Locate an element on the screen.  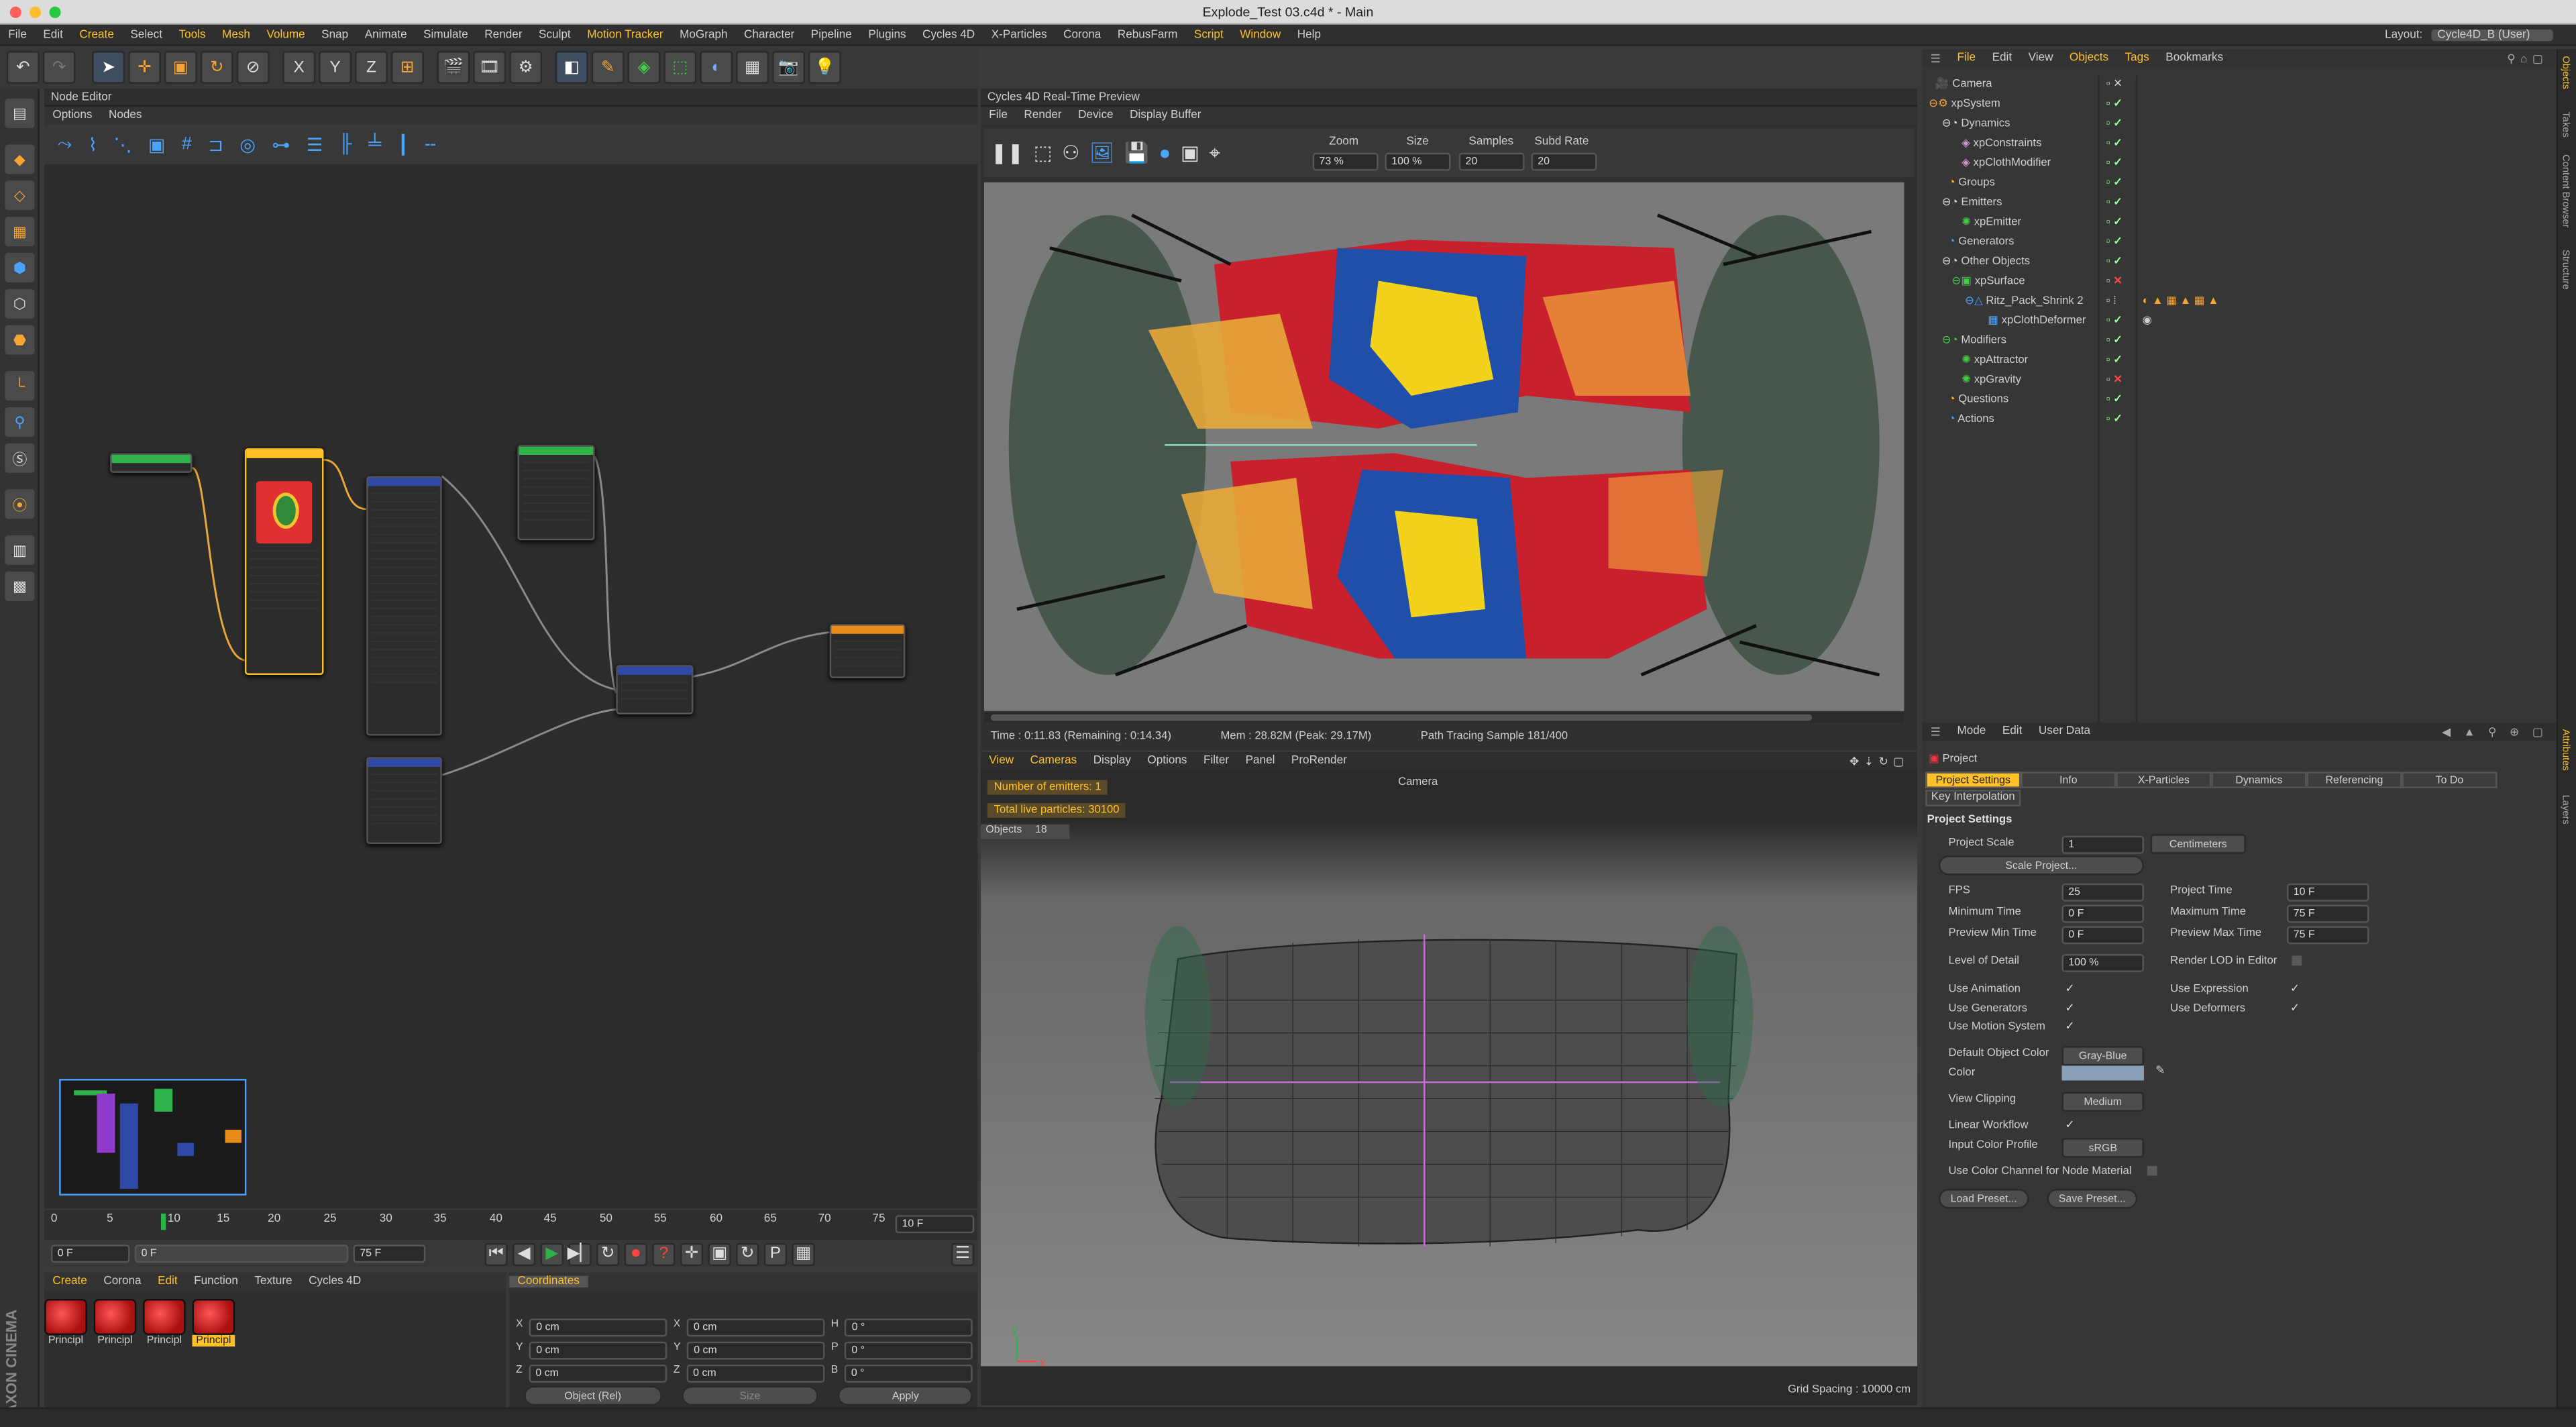
connect-icon: ⤳ is located at coordinates (65, 144).